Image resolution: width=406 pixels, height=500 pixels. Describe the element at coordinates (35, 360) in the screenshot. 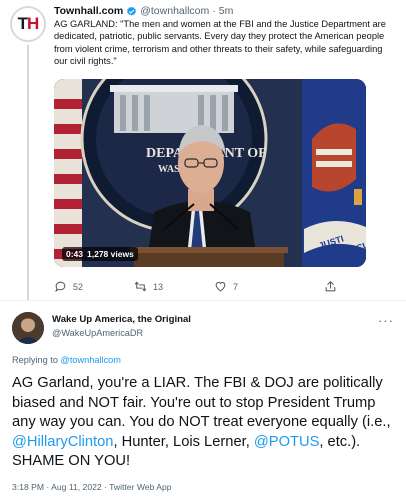

I see `replying-prefix: Replying to` at that location.